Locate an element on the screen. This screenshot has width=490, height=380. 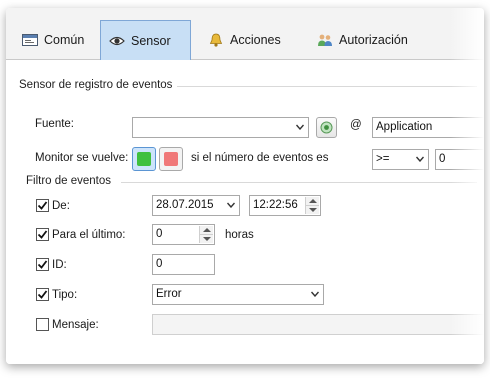
eye-icon is located at coordinates (117, 41).